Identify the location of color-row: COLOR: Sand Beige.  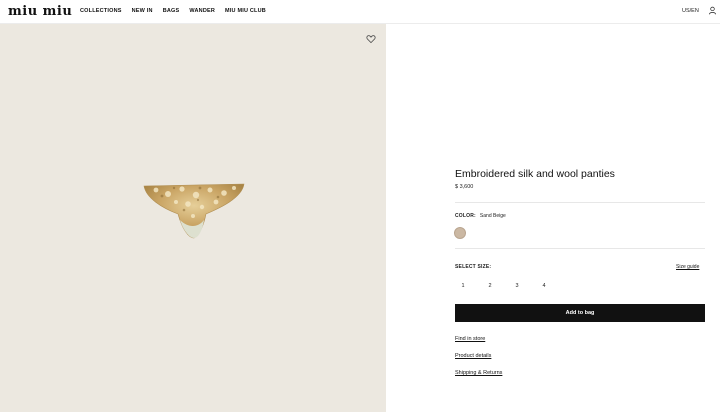
(480, 216).